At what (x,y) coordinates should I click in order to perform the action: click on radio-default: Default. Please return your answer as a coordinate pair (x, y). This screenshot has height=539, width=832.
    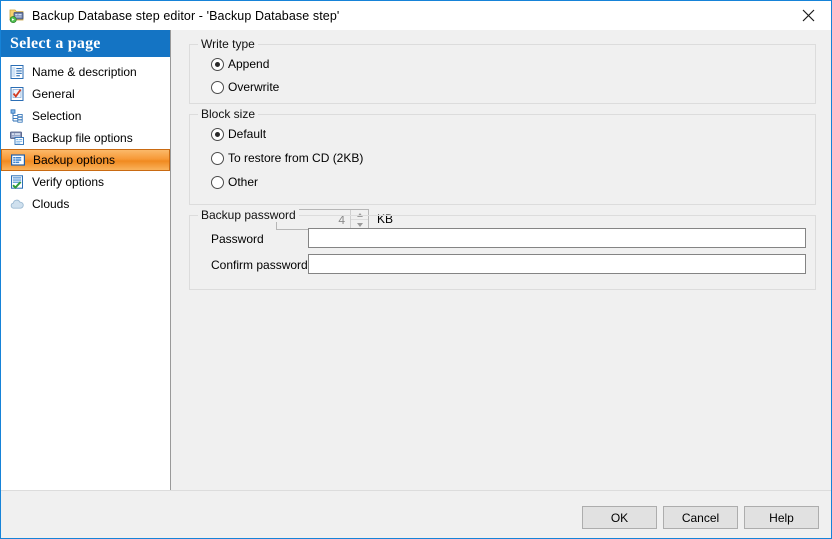
    Looking at the image, I should click on (238, 134).